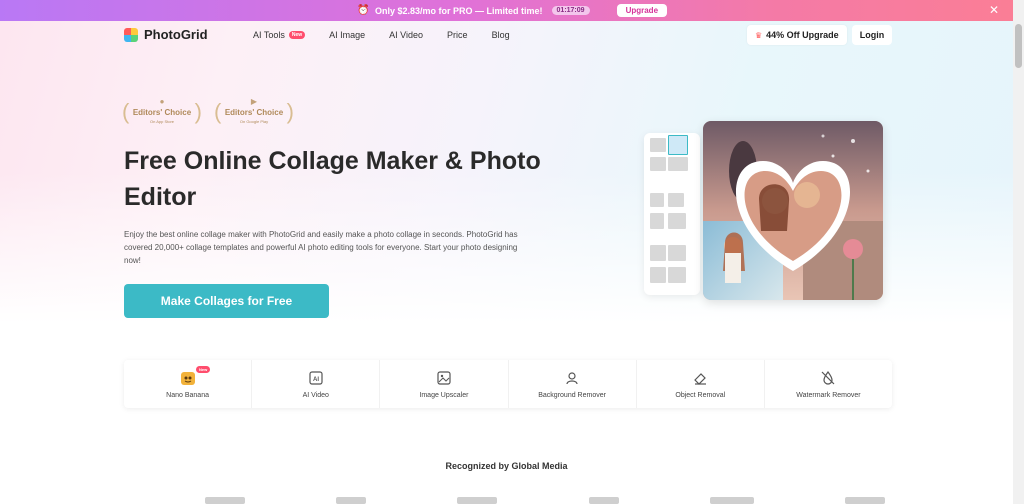  I want to click on logo-text: PhotoGrid, so click(176, 34).